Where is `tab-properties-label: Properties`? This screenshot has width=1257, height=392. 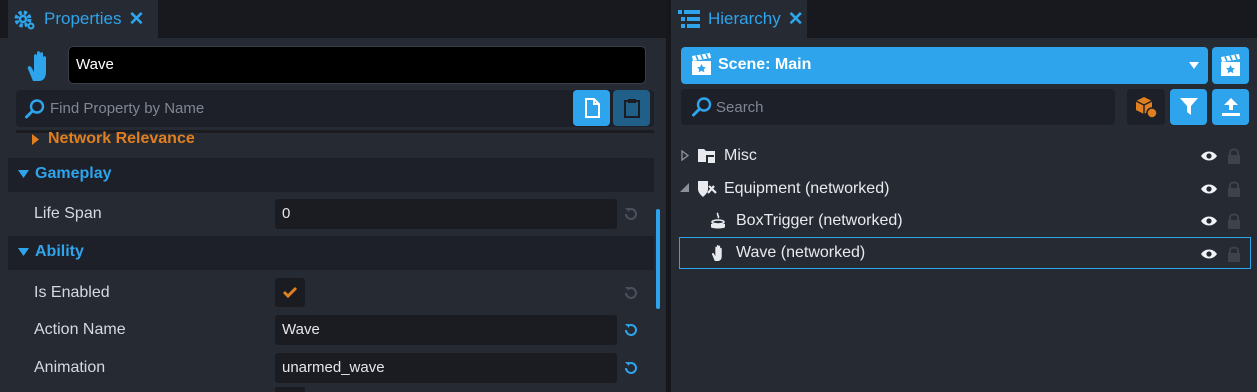
tab-properties-label: Properties is located at coordinates (83, 18).